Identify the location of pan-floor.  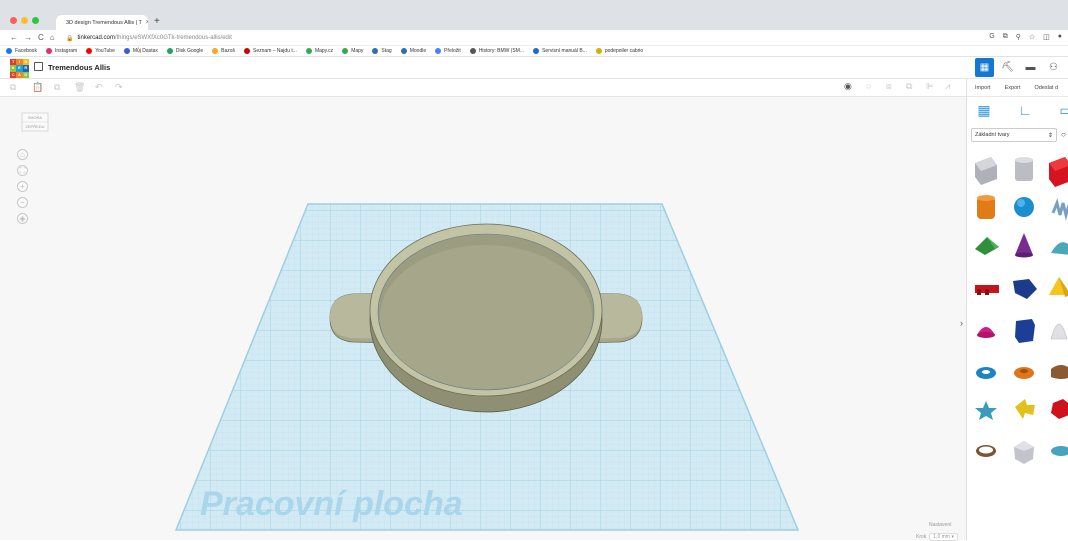
(486, 317).